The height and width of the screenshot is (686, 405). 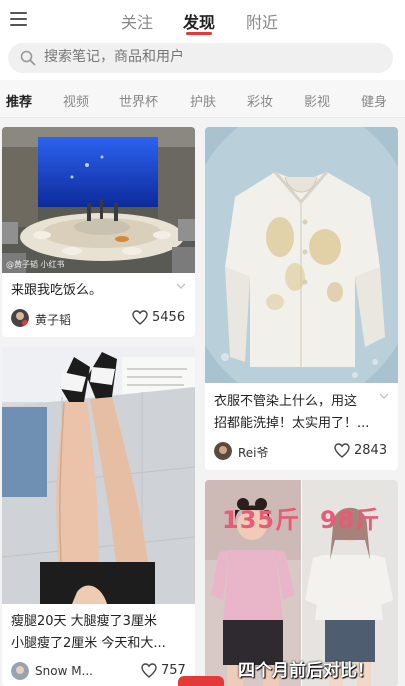 What do you see at coordinates (19, 100) in the screenshot?
I see `category-recommended: 推荐` at bounding box center [19, 100].